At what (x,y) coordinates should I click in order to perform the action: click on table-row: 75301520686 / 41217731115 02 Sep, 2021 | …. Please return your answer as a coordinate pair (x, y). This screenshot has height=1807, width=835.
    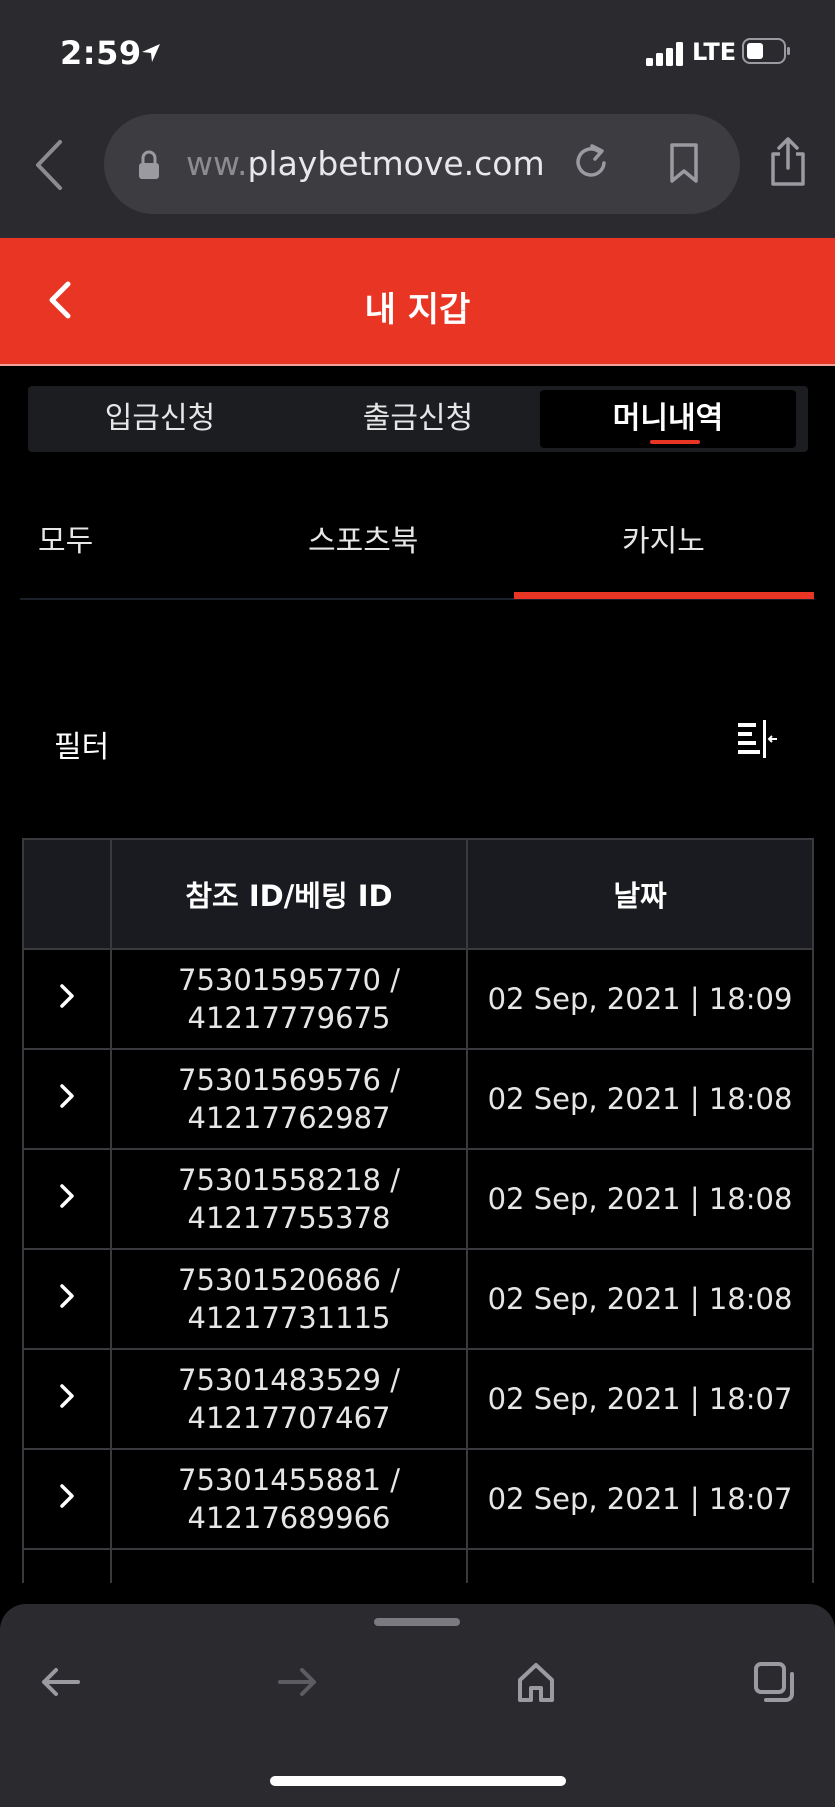
    Looking at the image, I should click on (418, 1299).